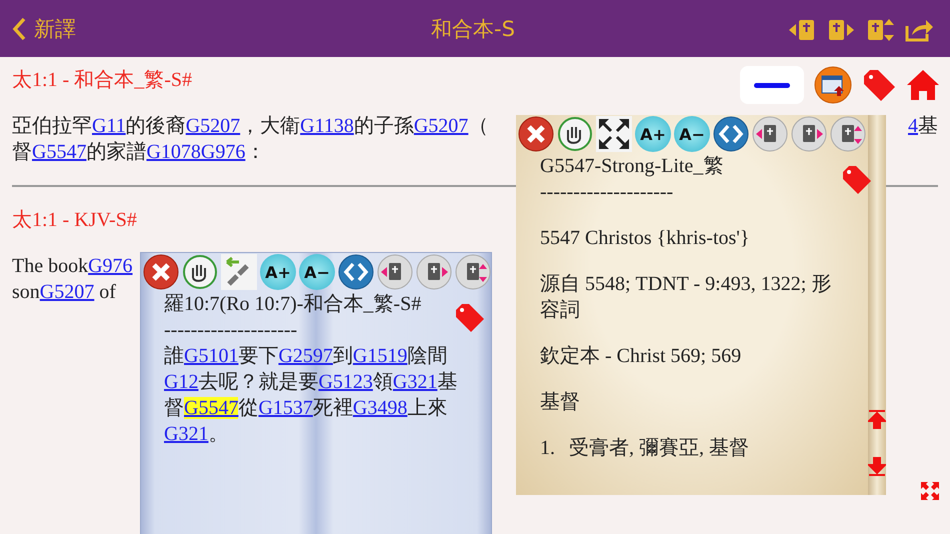 This screenshot has height=534, width=950. What do you see at coordinates (659, 448) in the screenshot?
I see `definition-text: 受膏者, 彌賽亞, 基督` at bounding box center [659, 448].